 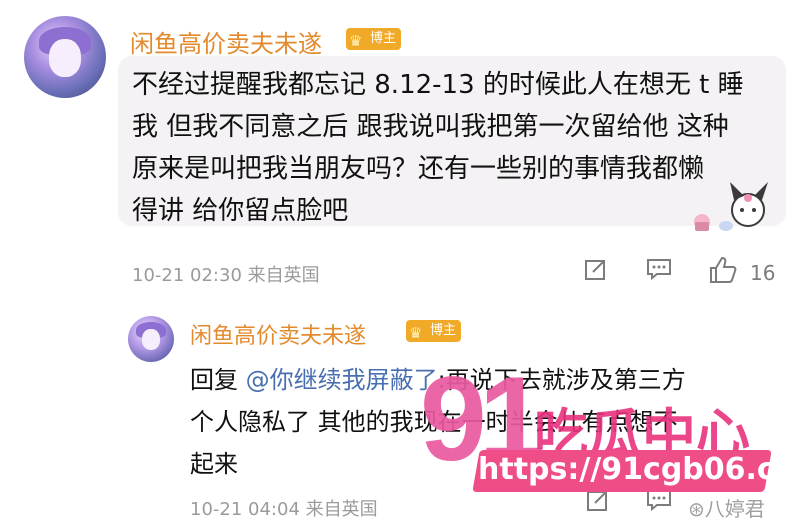 What do you see at coordinates (226, 41) in the screenshot?
I see `commenter-username: 闲鱼高价卖夫未遂` at bounding box center [226, 41].